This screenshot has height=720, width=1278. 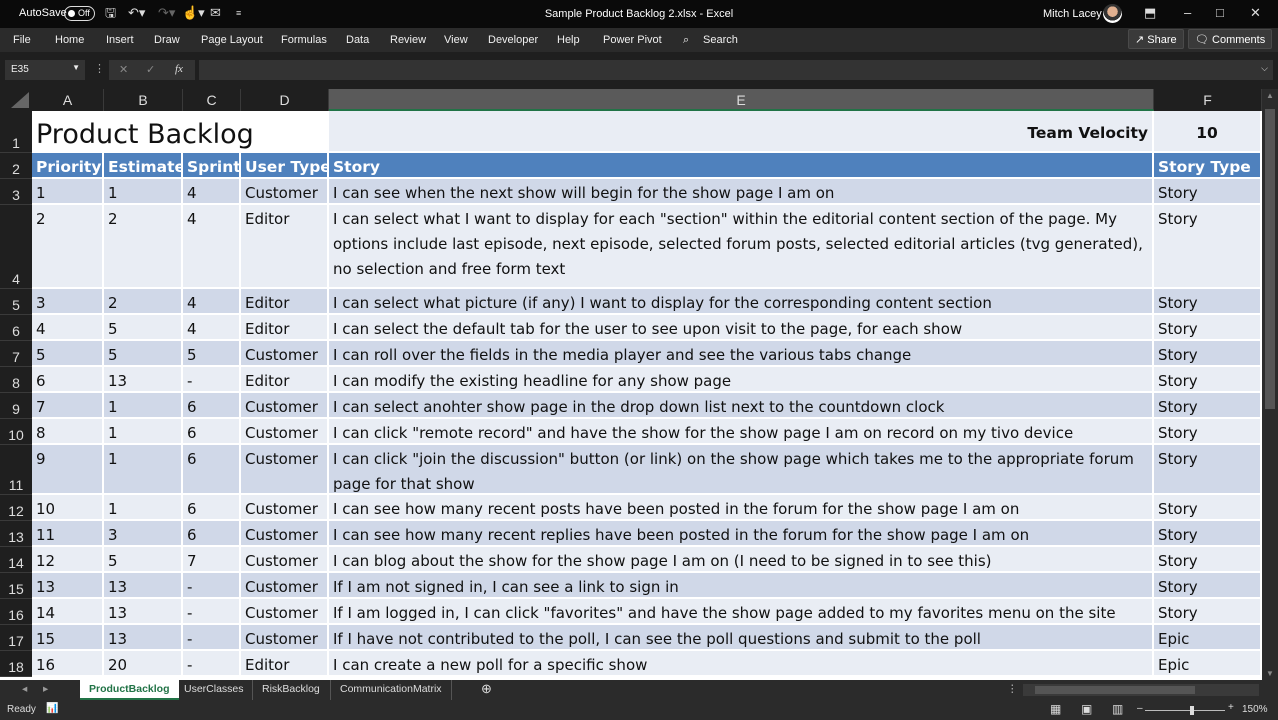 I want to click on cell-story-type: Epic, so click(x=1208, y=664).